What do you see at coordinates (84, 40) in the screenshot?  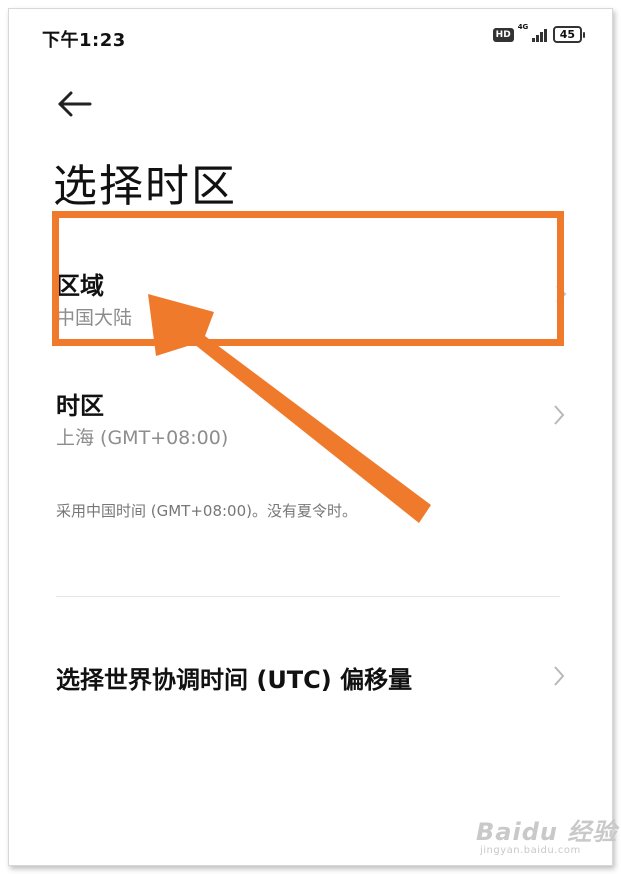 I see `status-bar-time: 下午1:23` at bounding box center [84, 40].